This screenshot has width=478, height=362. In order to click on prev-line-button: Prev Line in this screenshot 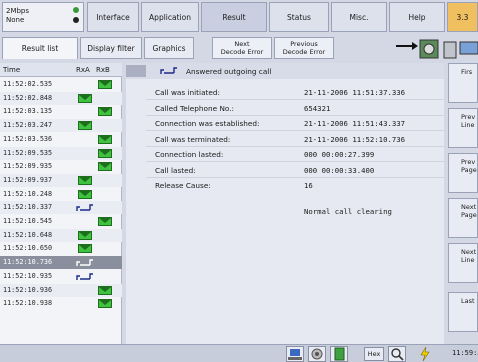, I will do `click(463, 128)`.